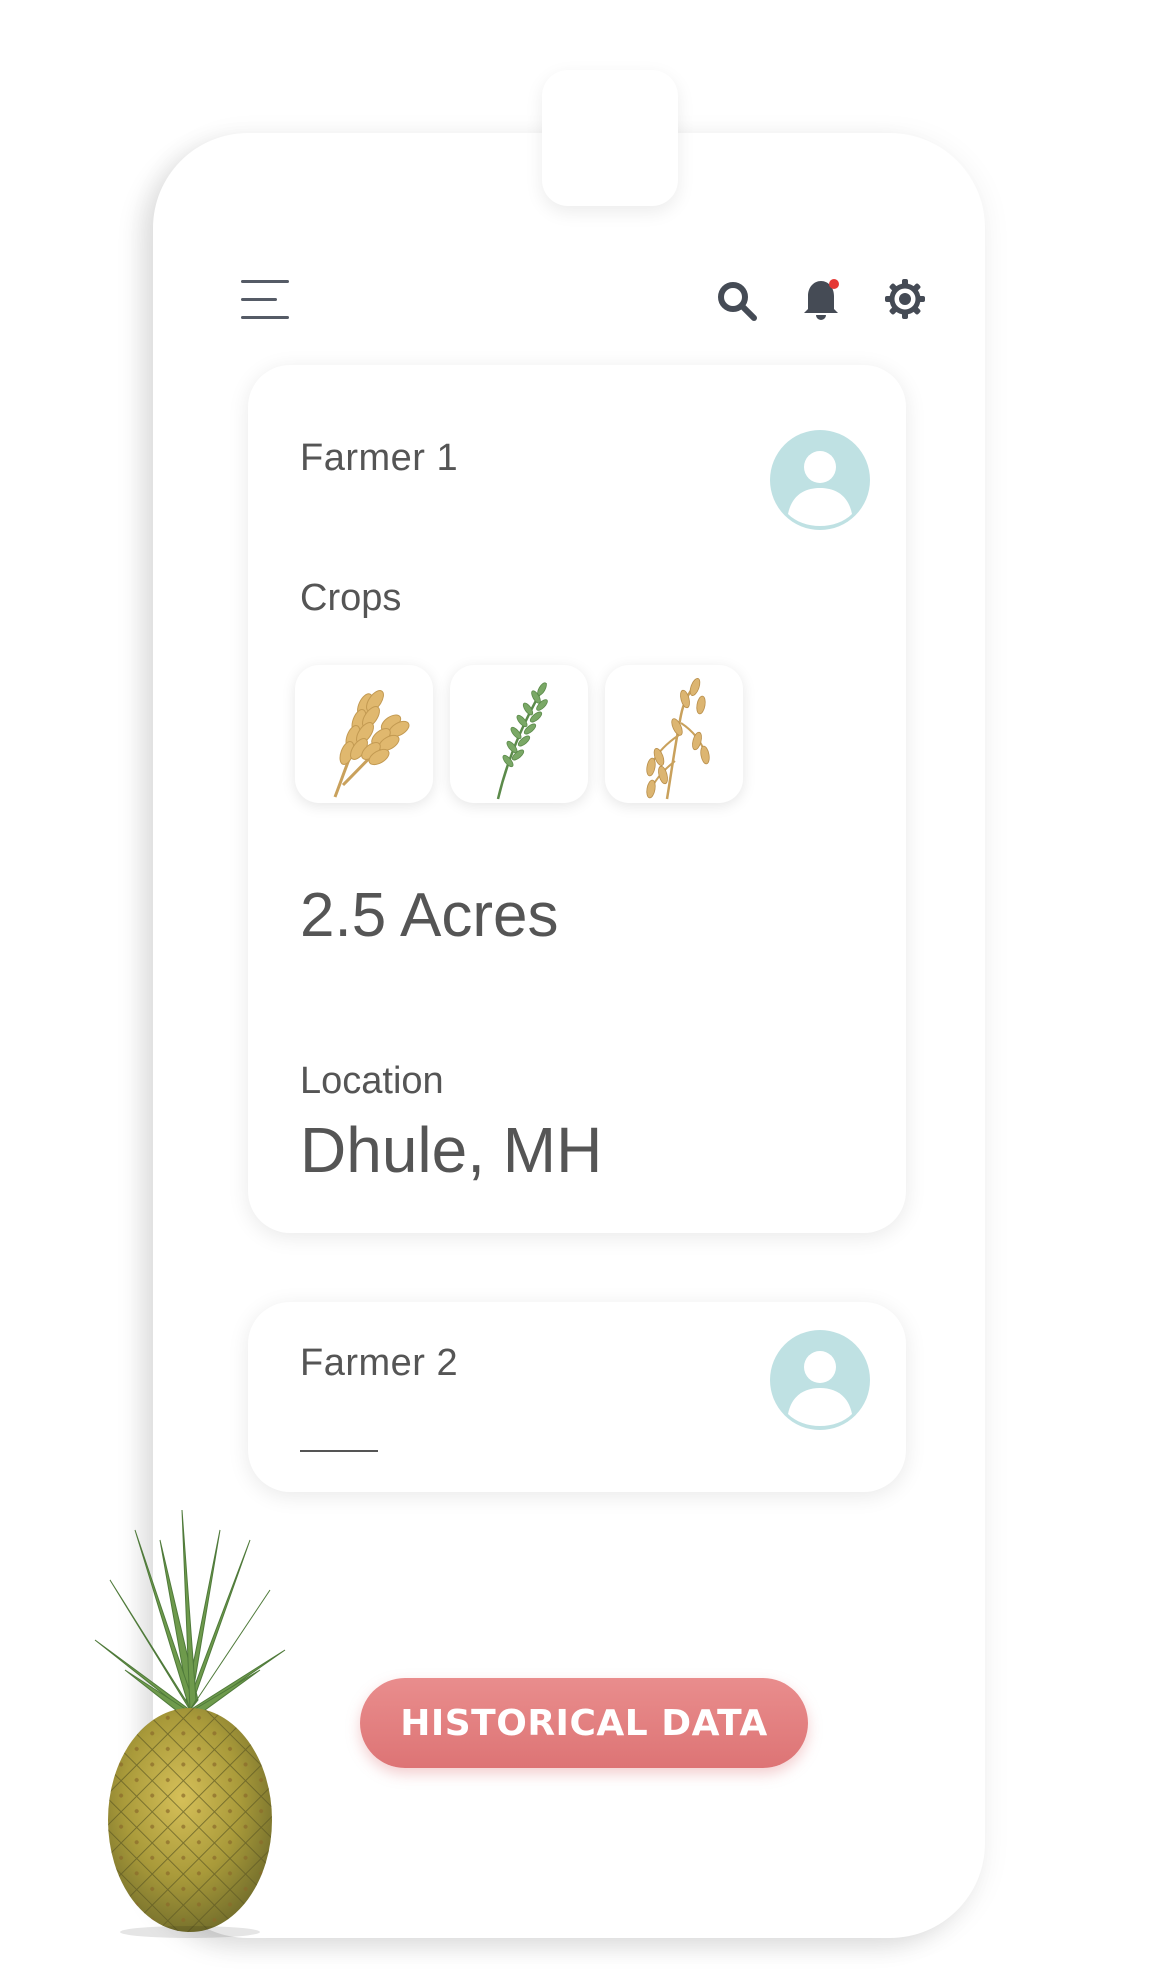  I want to click on pineapple-illustration, so click(190, 1720).